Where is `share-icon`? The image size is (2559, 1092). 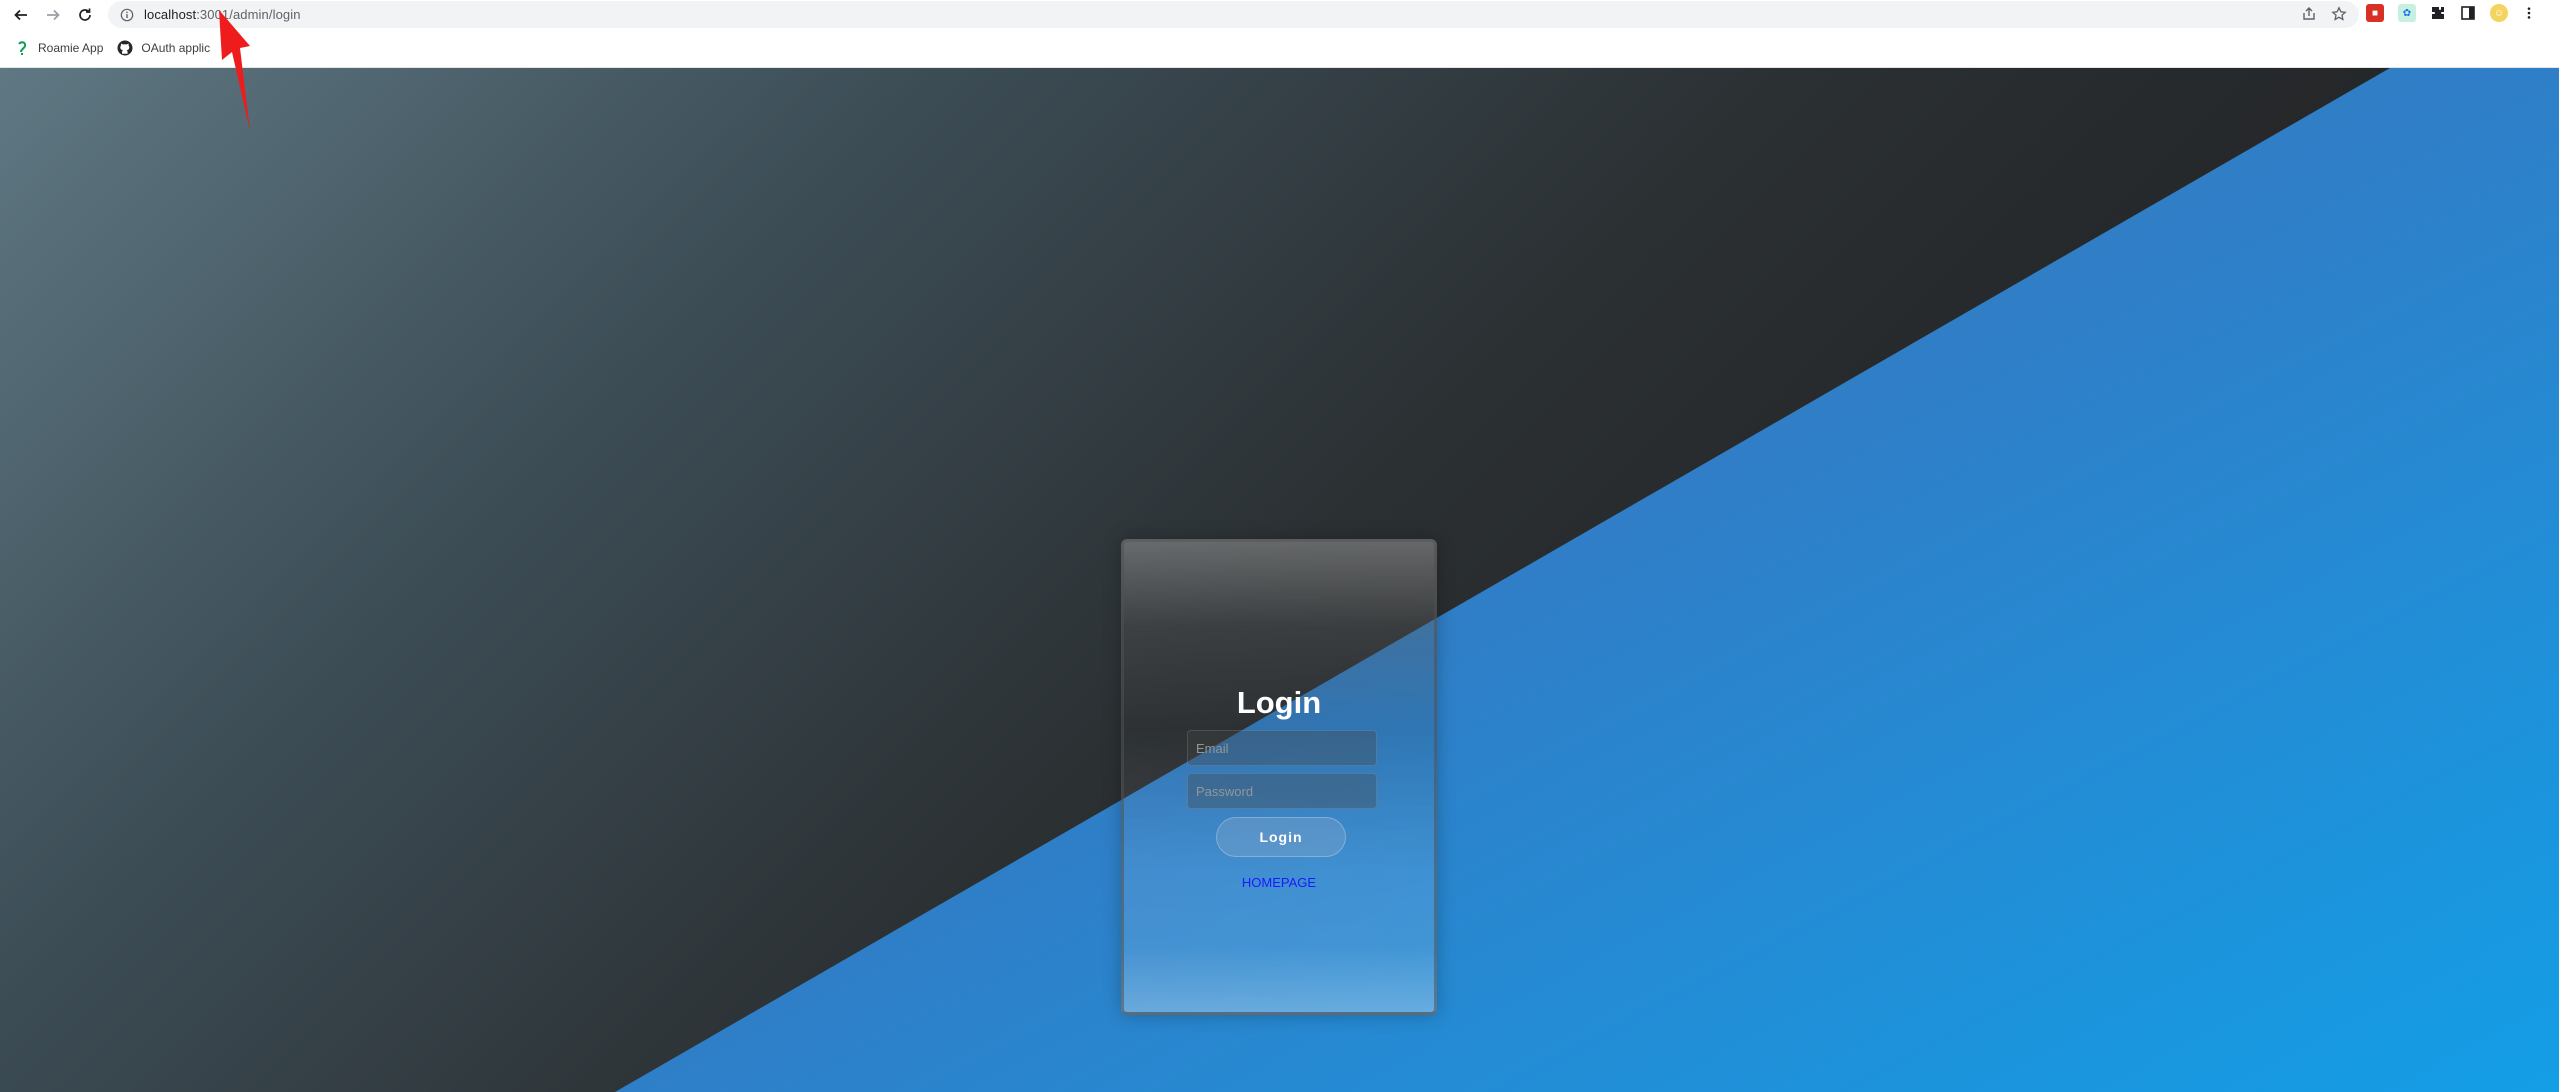
share-icon is located at coordinates (2309, 14).